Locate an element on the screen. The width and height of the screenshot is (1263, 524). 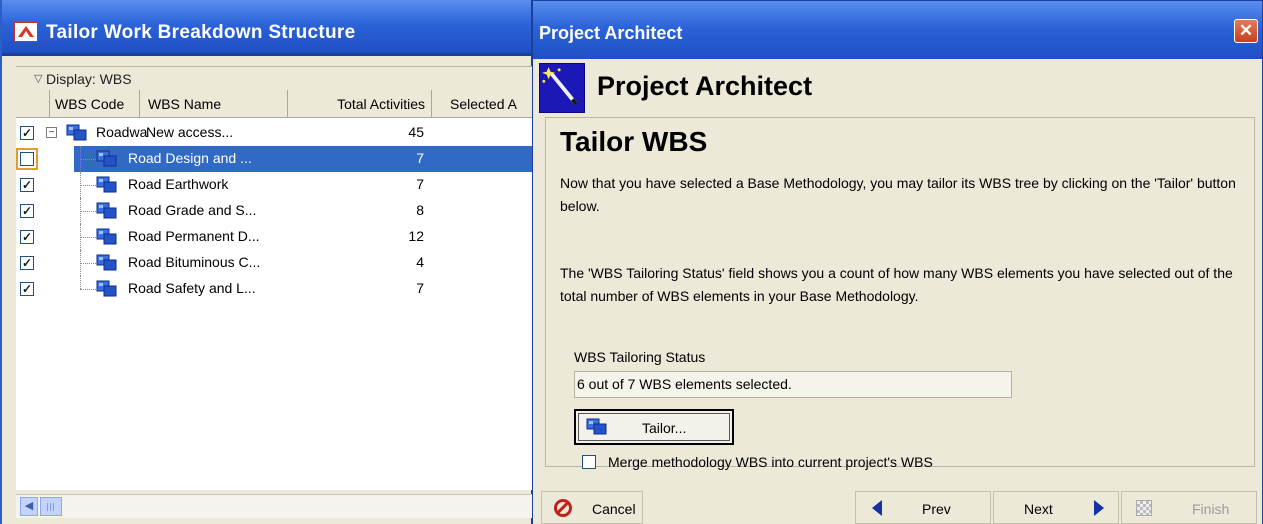
prev-button: Prev is located at coordinates (923, 507).